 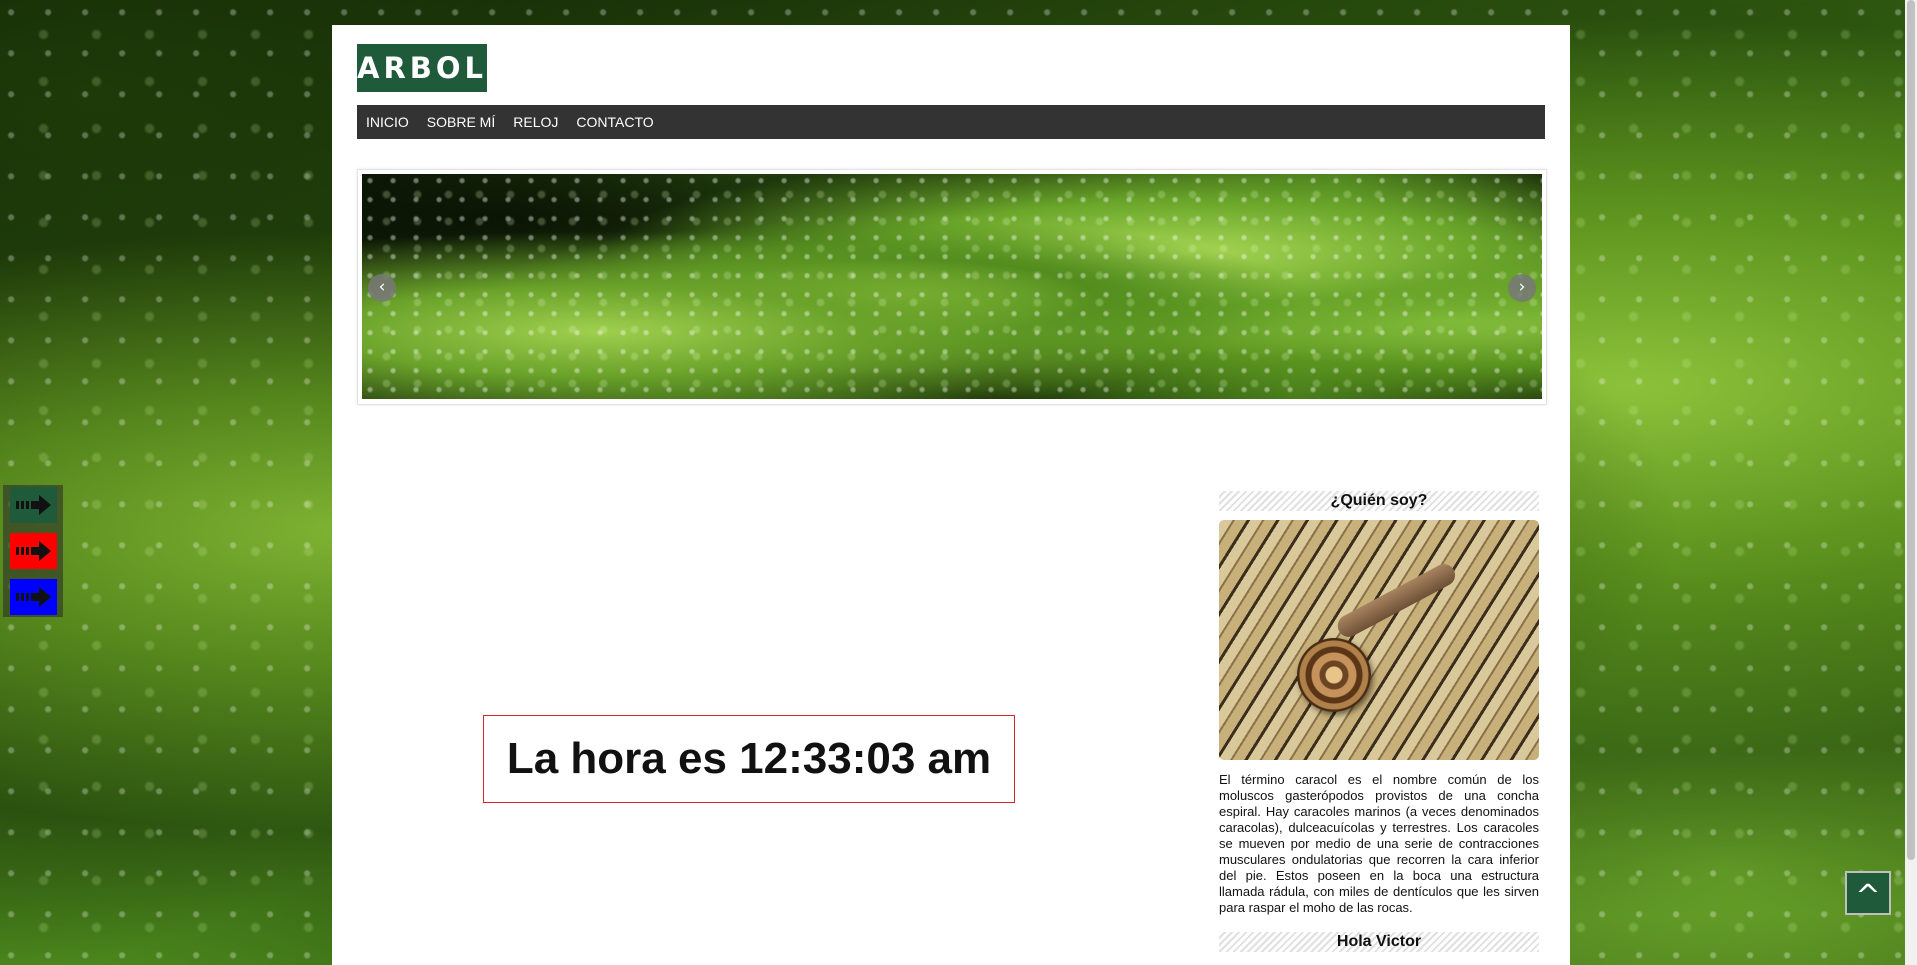 What do you see at coordinates (461, 122) in the screenshot?
I see `nav-item-sobre-mi: SOBRE MÍ` at bounding box center [461, 122].